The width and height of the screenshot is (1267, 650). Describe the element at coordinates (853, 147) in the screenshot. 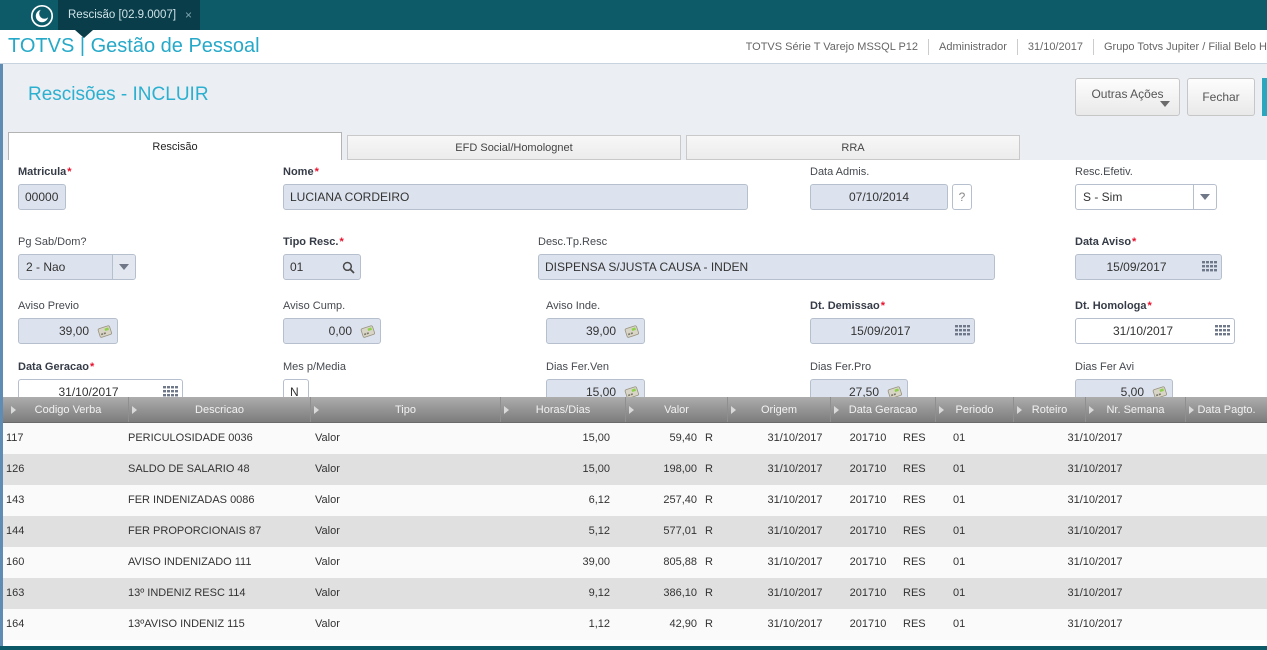

I see `tab-rra: RRA` at that location.